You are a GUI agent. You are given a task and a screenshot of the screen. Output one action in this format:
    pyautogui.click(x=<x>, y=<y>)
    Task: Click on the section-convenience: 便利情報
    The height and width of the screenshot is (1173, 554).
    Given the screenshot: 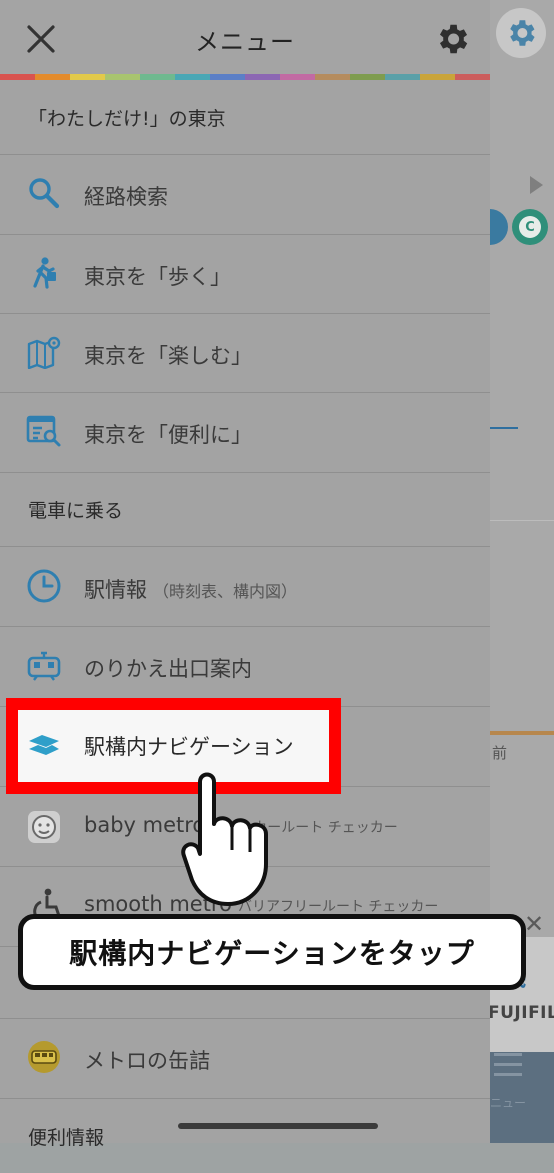 What is the action you would take?
    pyautogui.click(x=66, y=1138)
    